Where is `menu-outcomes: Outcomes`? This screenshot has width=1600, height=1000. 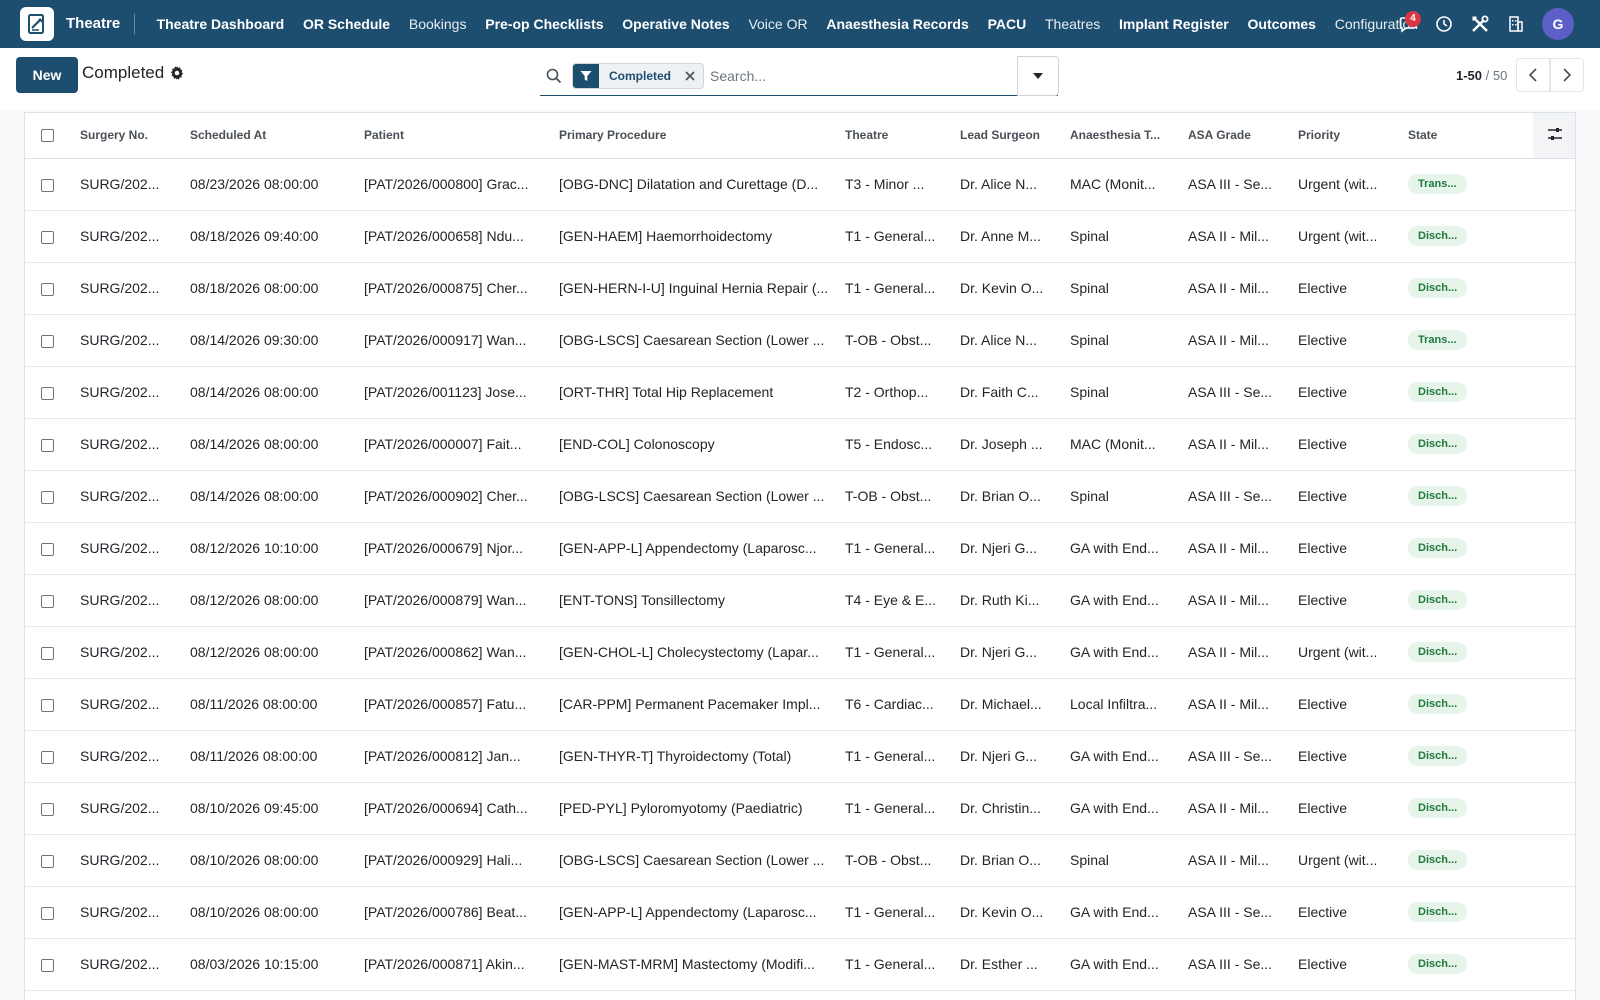 menu-outcomes: Outcomes is located at coordinates (1281, 24).